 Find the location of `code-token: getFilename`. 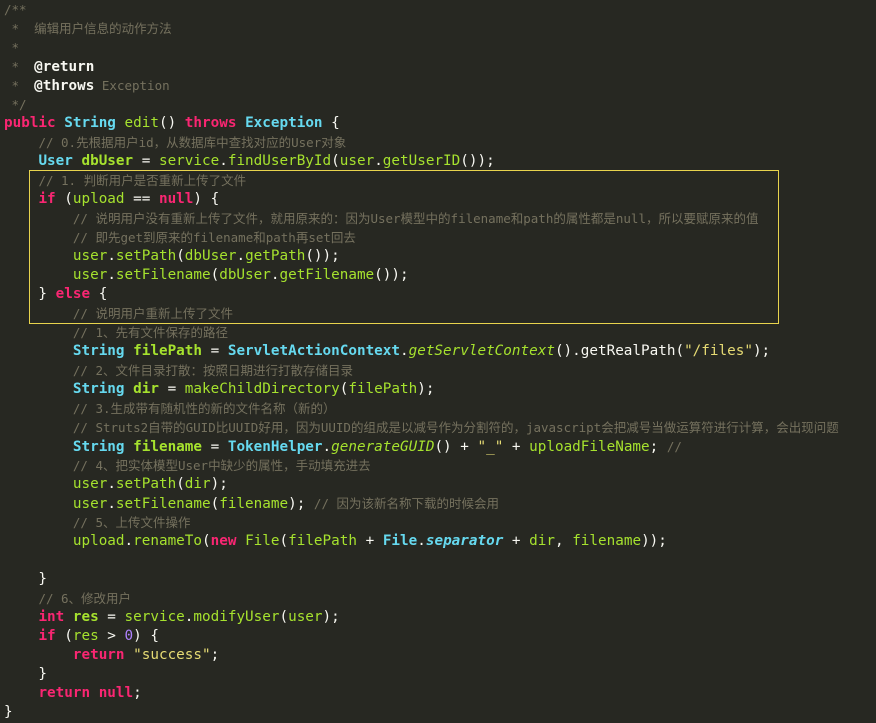

code-token: getFilename is located at coordinates (327, 275).